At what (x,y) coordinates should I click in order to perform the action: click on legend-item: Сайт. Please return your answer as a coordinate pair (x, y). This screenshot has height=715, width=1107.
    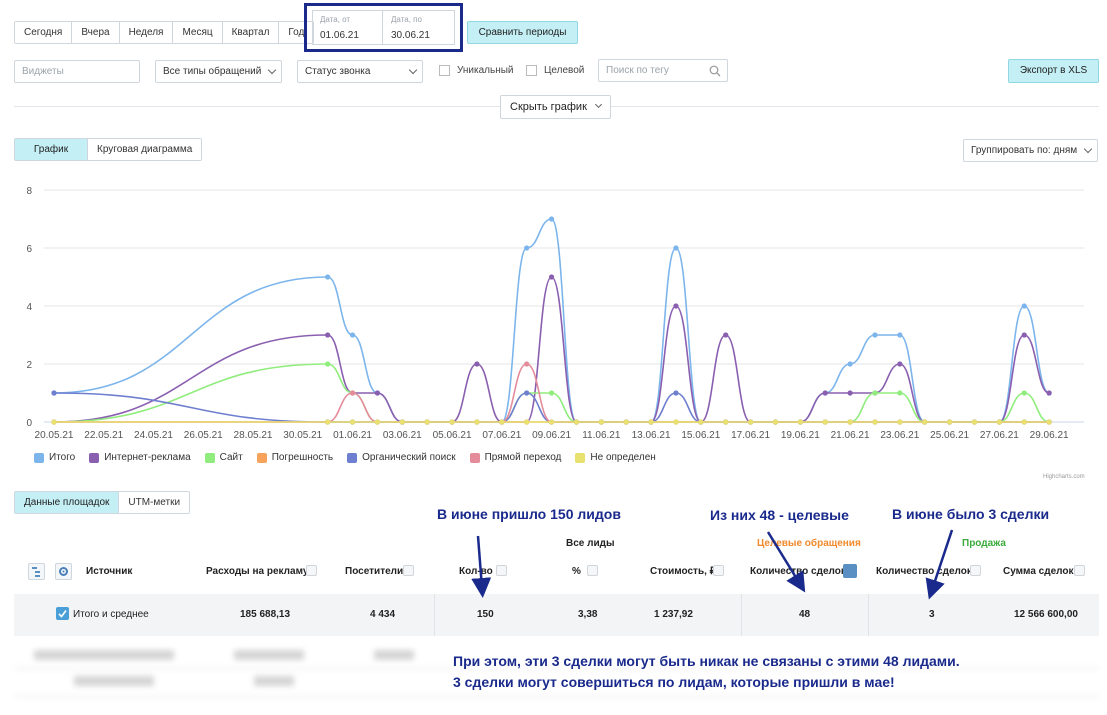
    Looking at the image, I should click on (223, 457).